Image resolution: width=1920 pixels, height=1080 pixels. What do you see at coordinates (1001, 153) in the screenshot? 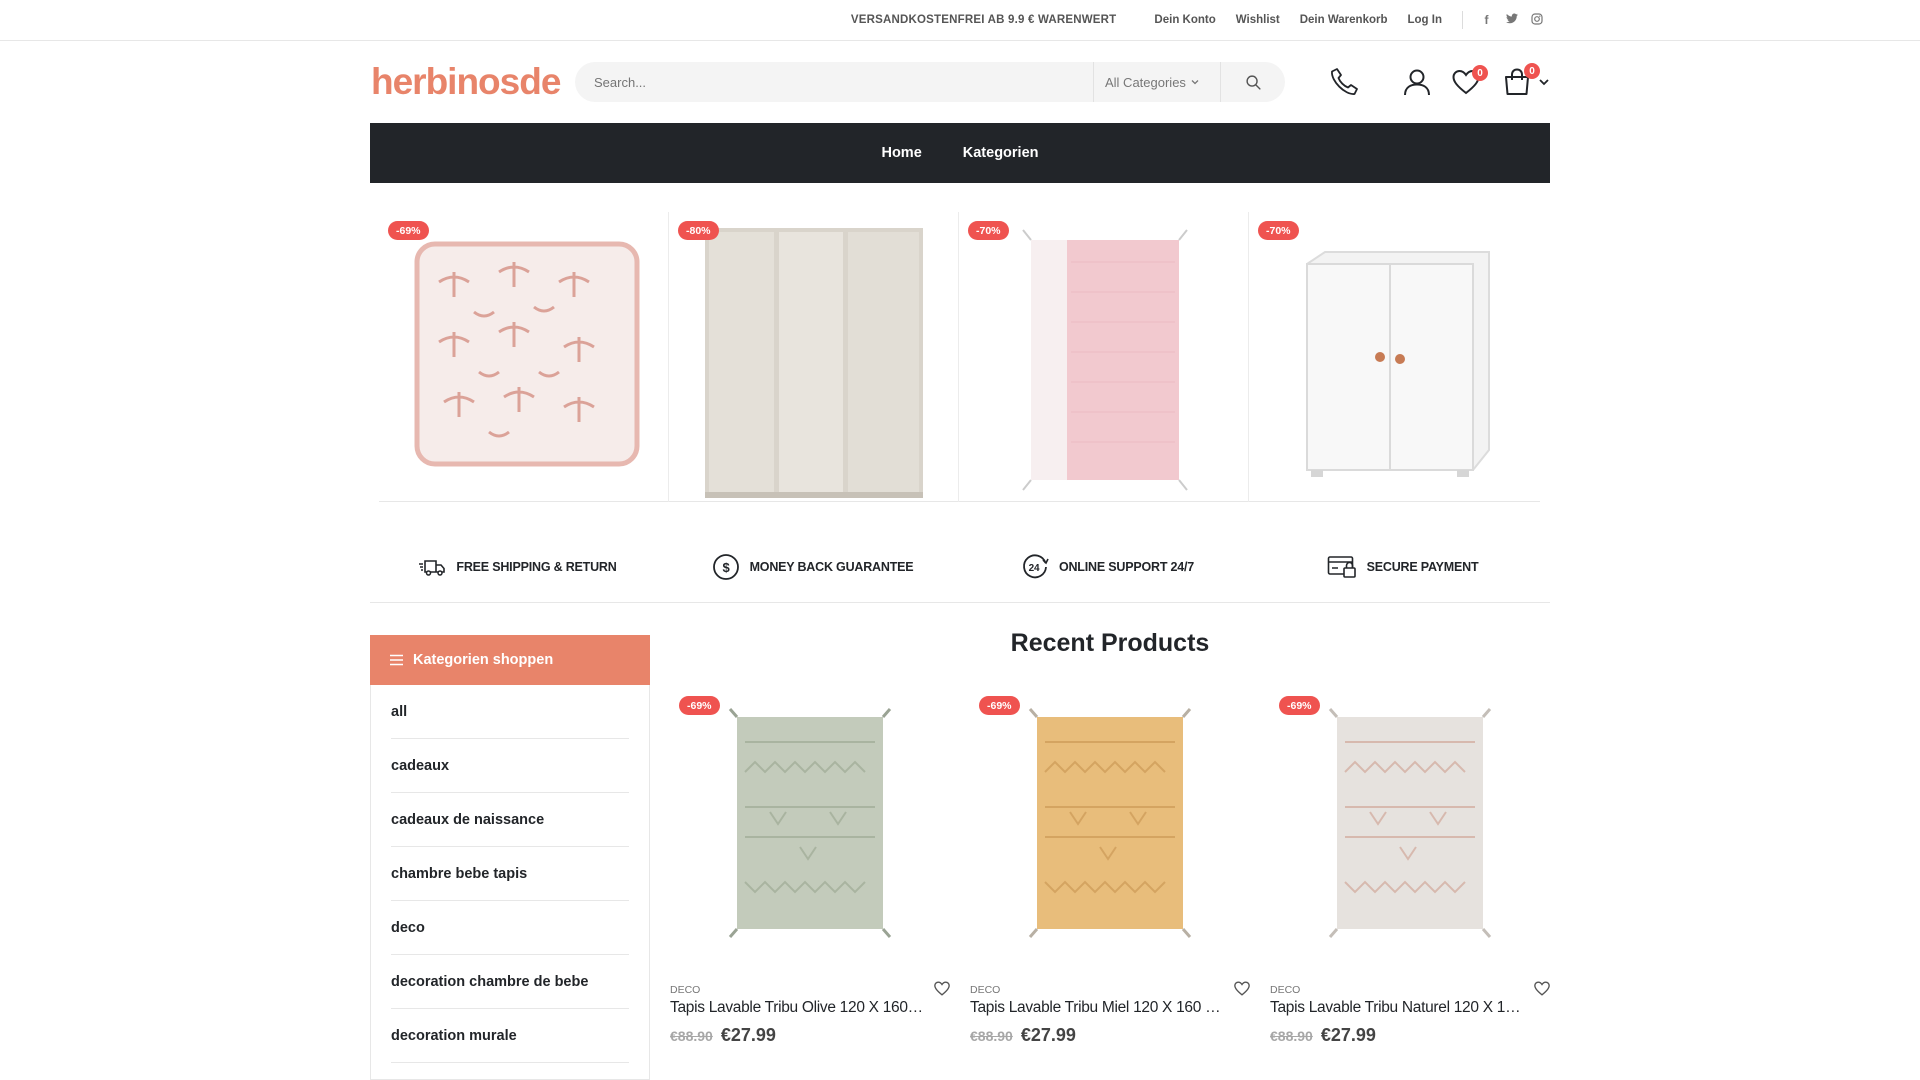
I see `nav-kategorien: Kategorien` at bounding box center [1001, 153].